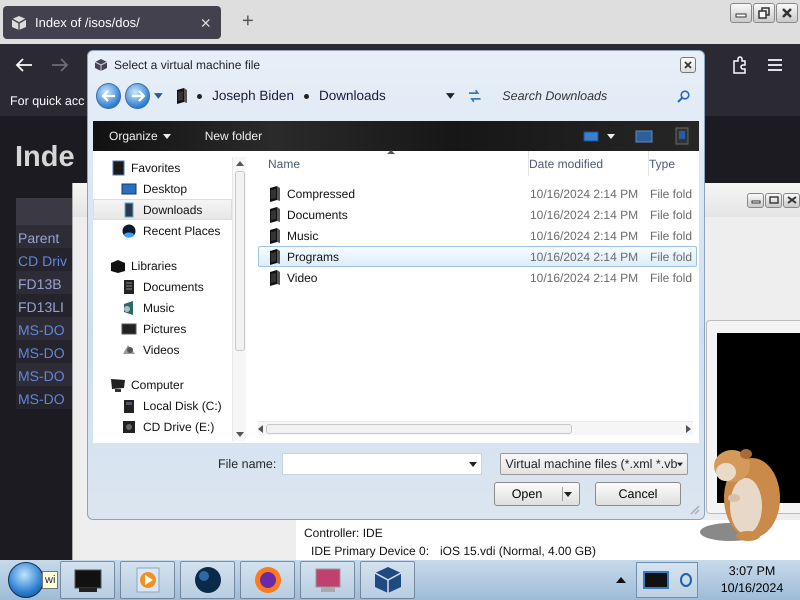 The width and height of the screenshot is (800, 600). Describe the element at coordinates (240, 163) in the screenshot. I see `scroll-up-icon` at that location.